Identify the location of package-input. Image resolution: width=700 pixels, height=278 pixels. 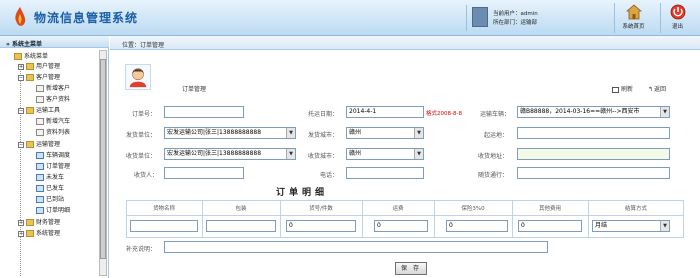
(241, 226).